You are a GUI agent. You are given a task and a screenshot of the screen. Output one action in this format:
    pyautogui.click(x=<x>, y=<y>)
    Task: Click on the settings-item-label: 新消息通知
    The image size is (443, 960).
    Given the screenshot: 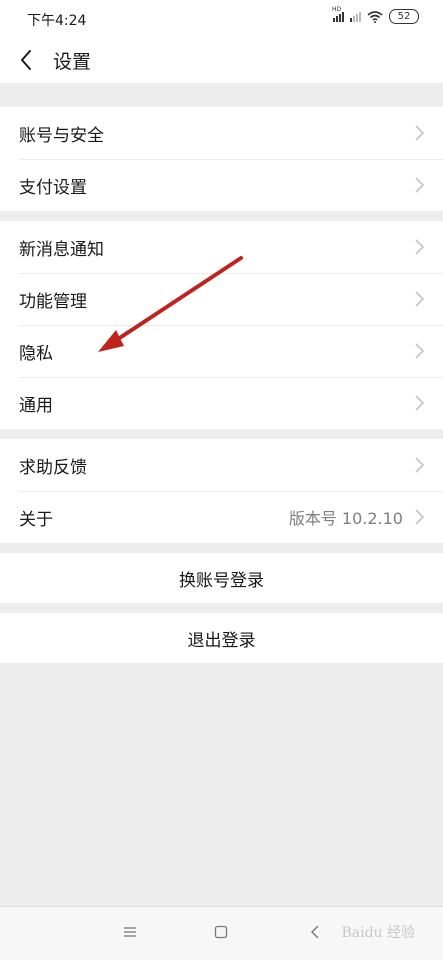 What is the action you would take?
    pyautogui.click(x=61, y=249)
    